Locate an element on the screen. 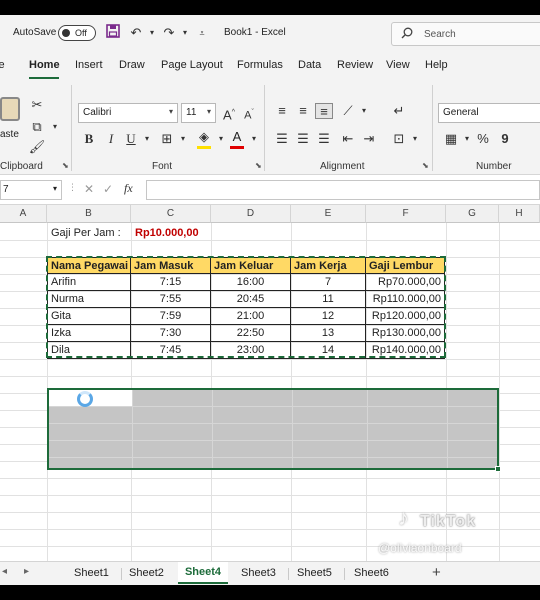  table-cell: Nurma is located at coordinates (89, 299).